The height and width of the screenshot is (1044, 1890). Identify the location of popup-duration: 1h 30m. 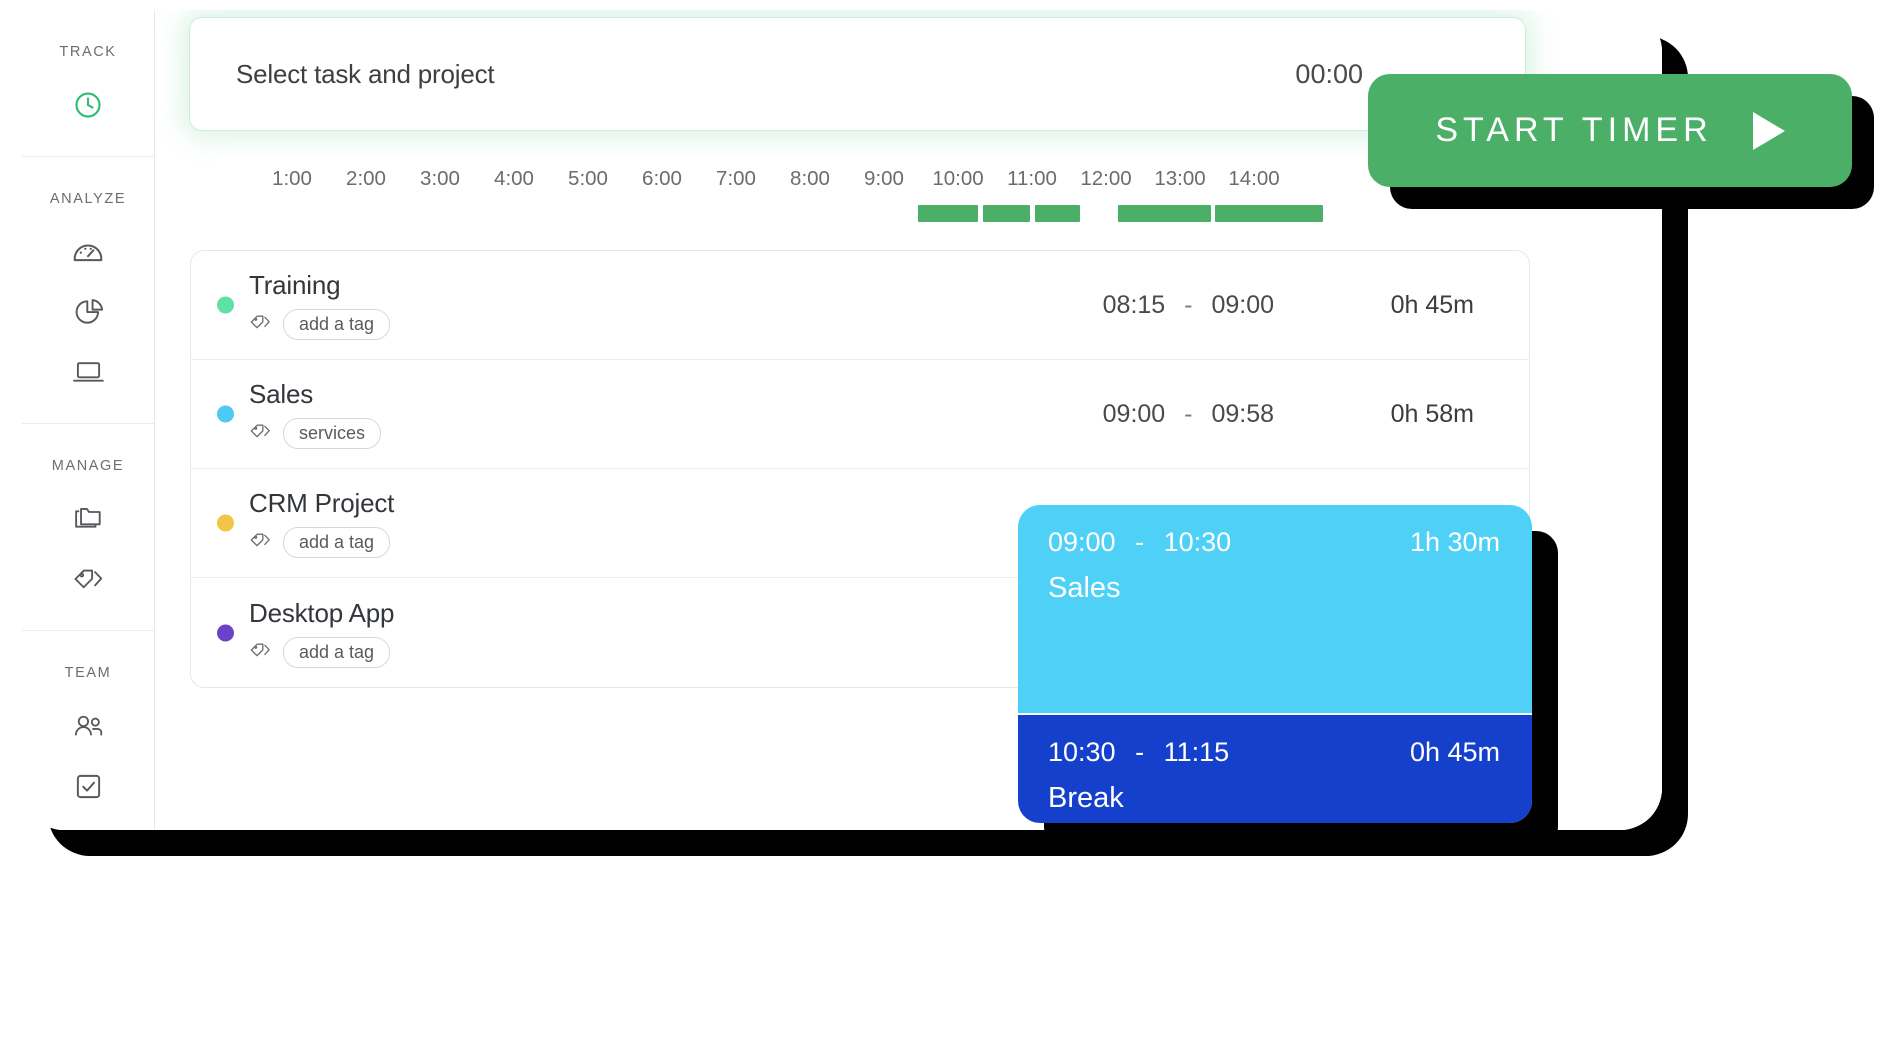
(1454, 542).